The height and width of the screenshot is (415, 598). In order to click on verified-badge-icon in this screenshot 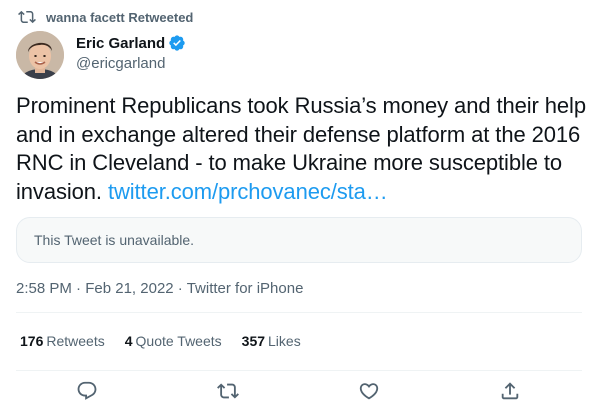, I will do `click(177, 43)`.